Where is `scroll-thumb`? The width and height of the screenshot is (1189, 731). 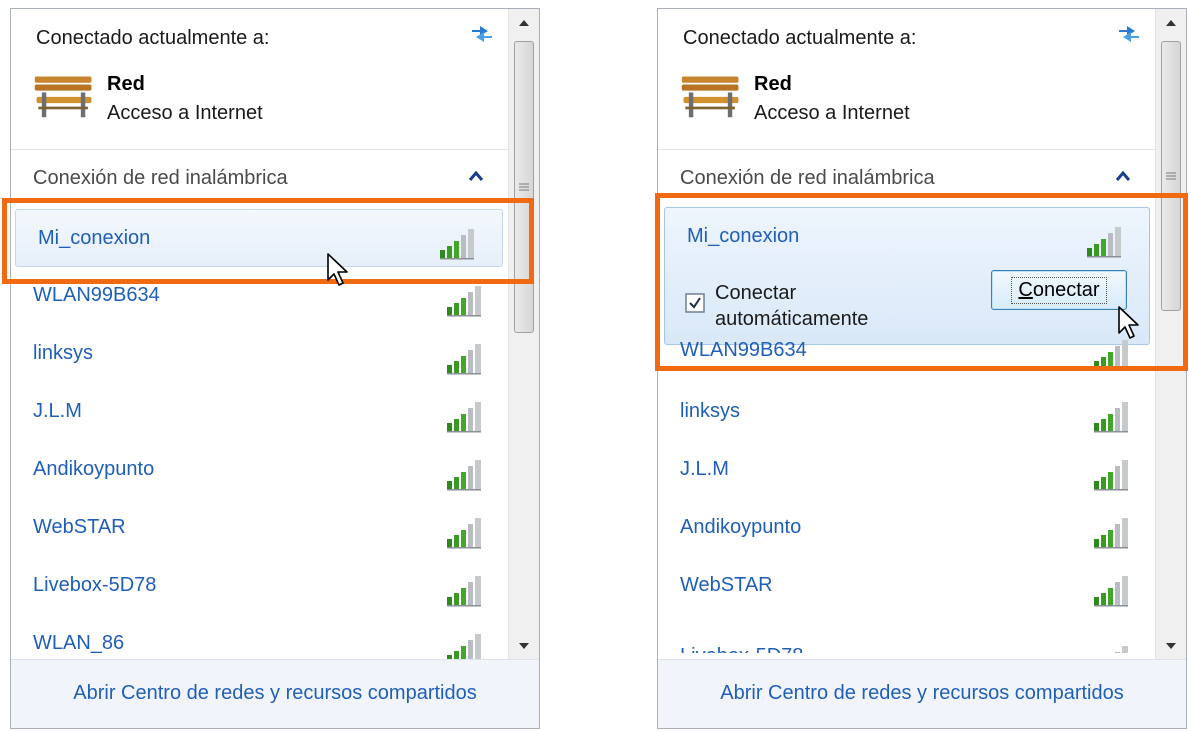
scroll-thumb is located at coordinates (524, 187).